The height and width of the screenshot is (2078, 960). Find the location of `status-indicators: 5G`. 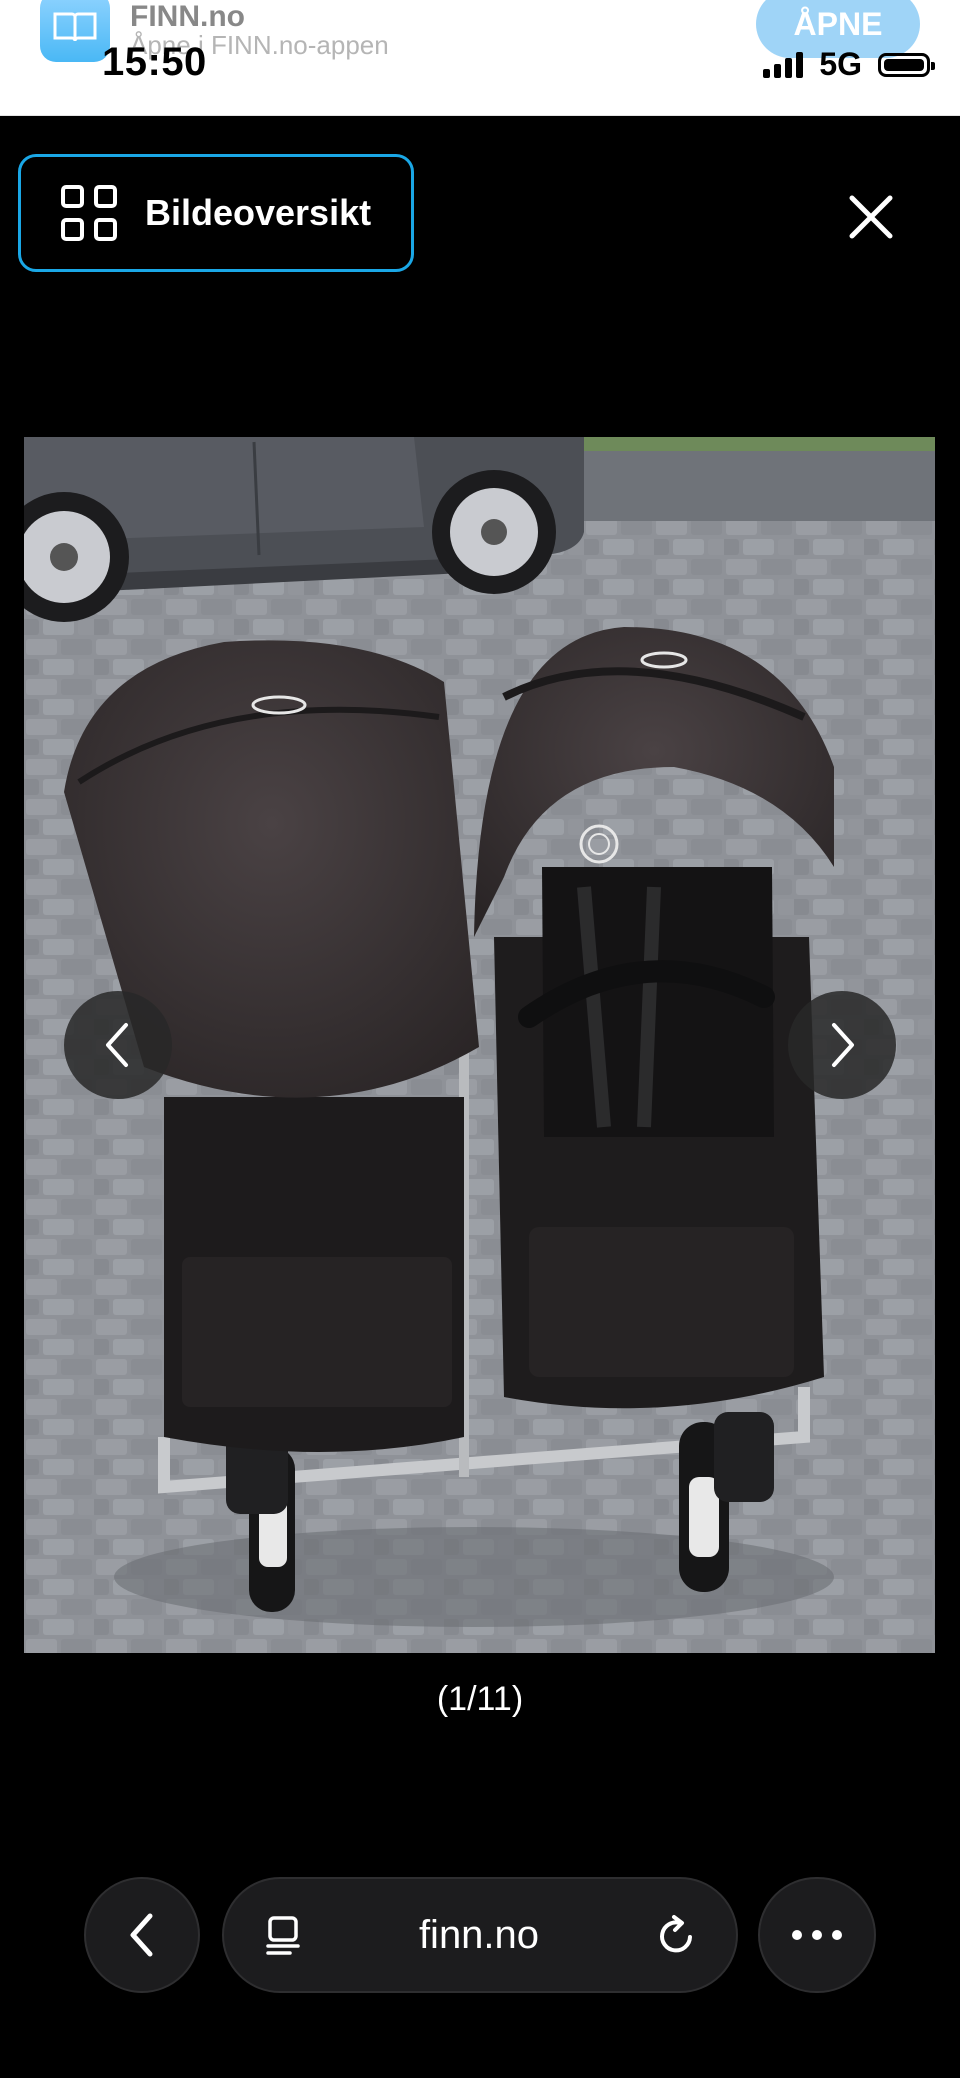

status-indicators: 5G is located at coordinates (849, 64).